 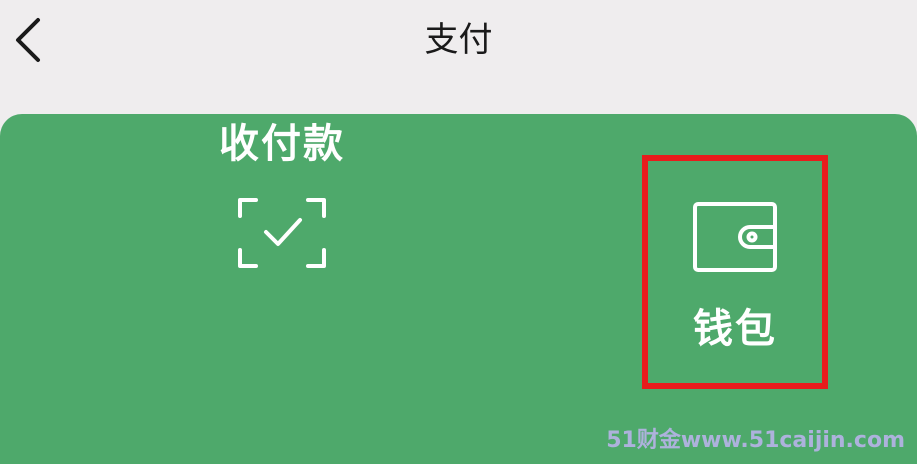 What do you see at coordinates (755, 440) in the screenshot?
I see `watermark: 51财金www.51caijin.com` at bounding box center [755, 440].